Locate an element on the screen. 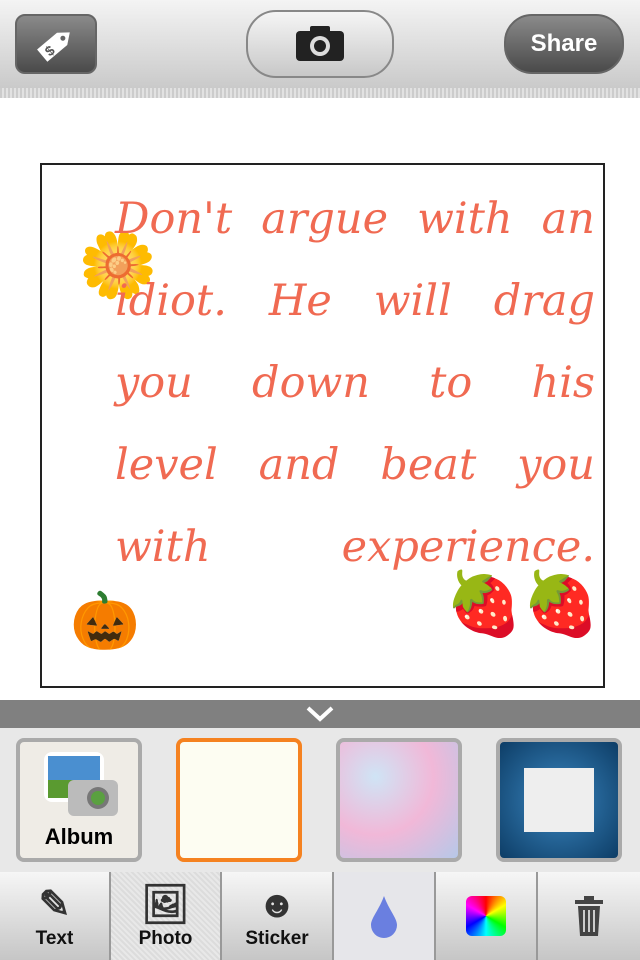  camera-icon is located at coordinates (320, 43).